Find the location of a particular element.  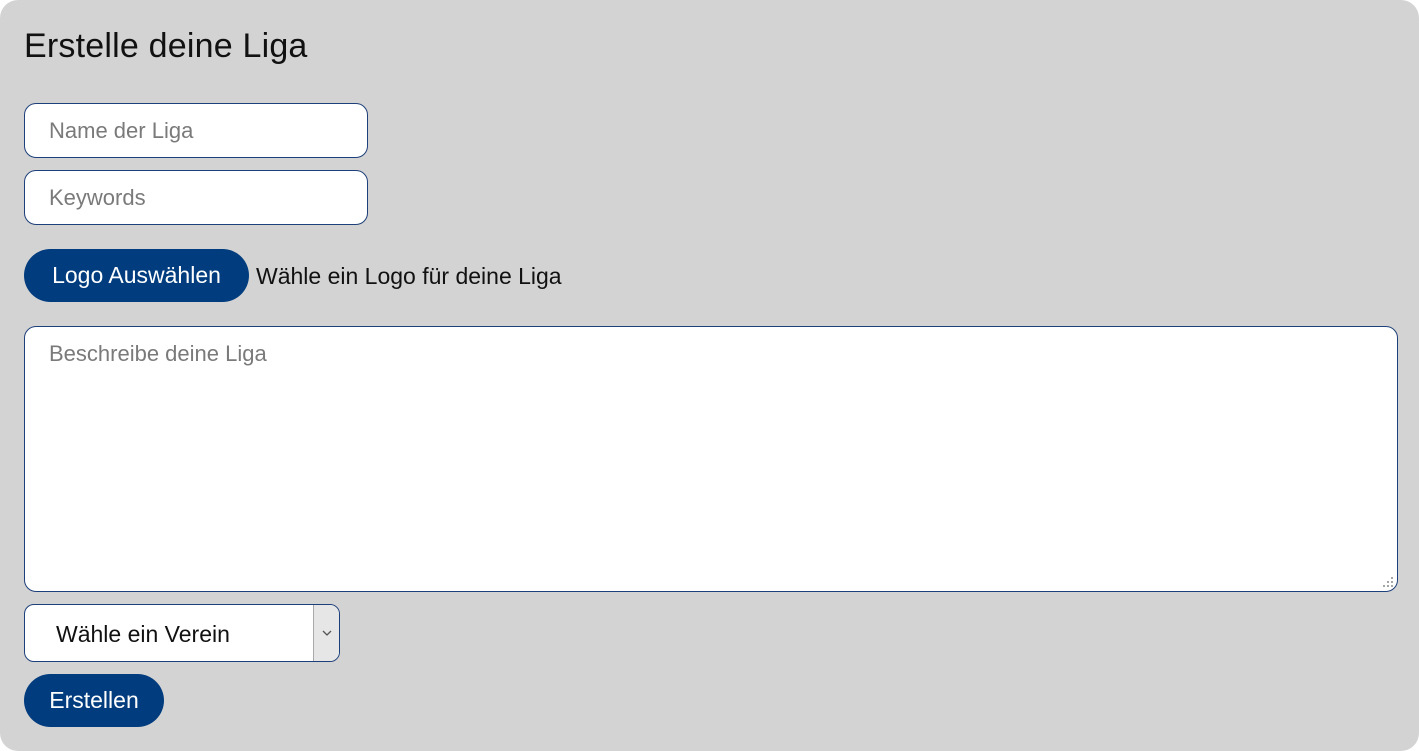

club-select-value: Wähle ein Verein is located at coordinates (143, 634).